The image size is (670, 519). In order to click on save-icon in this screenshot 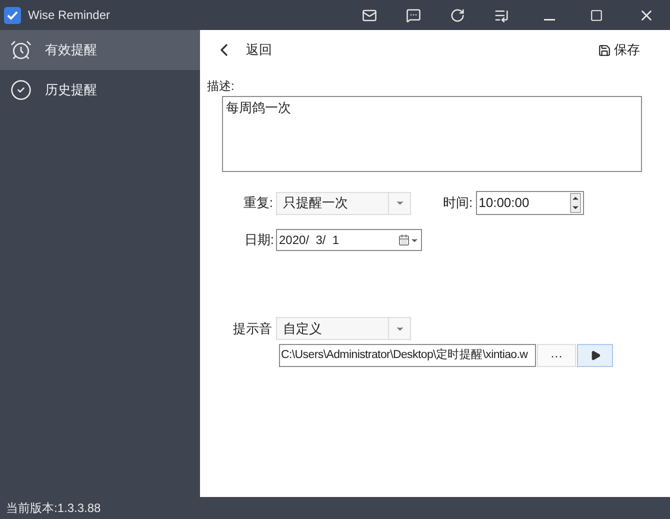, I will do `click(604, 50)`.